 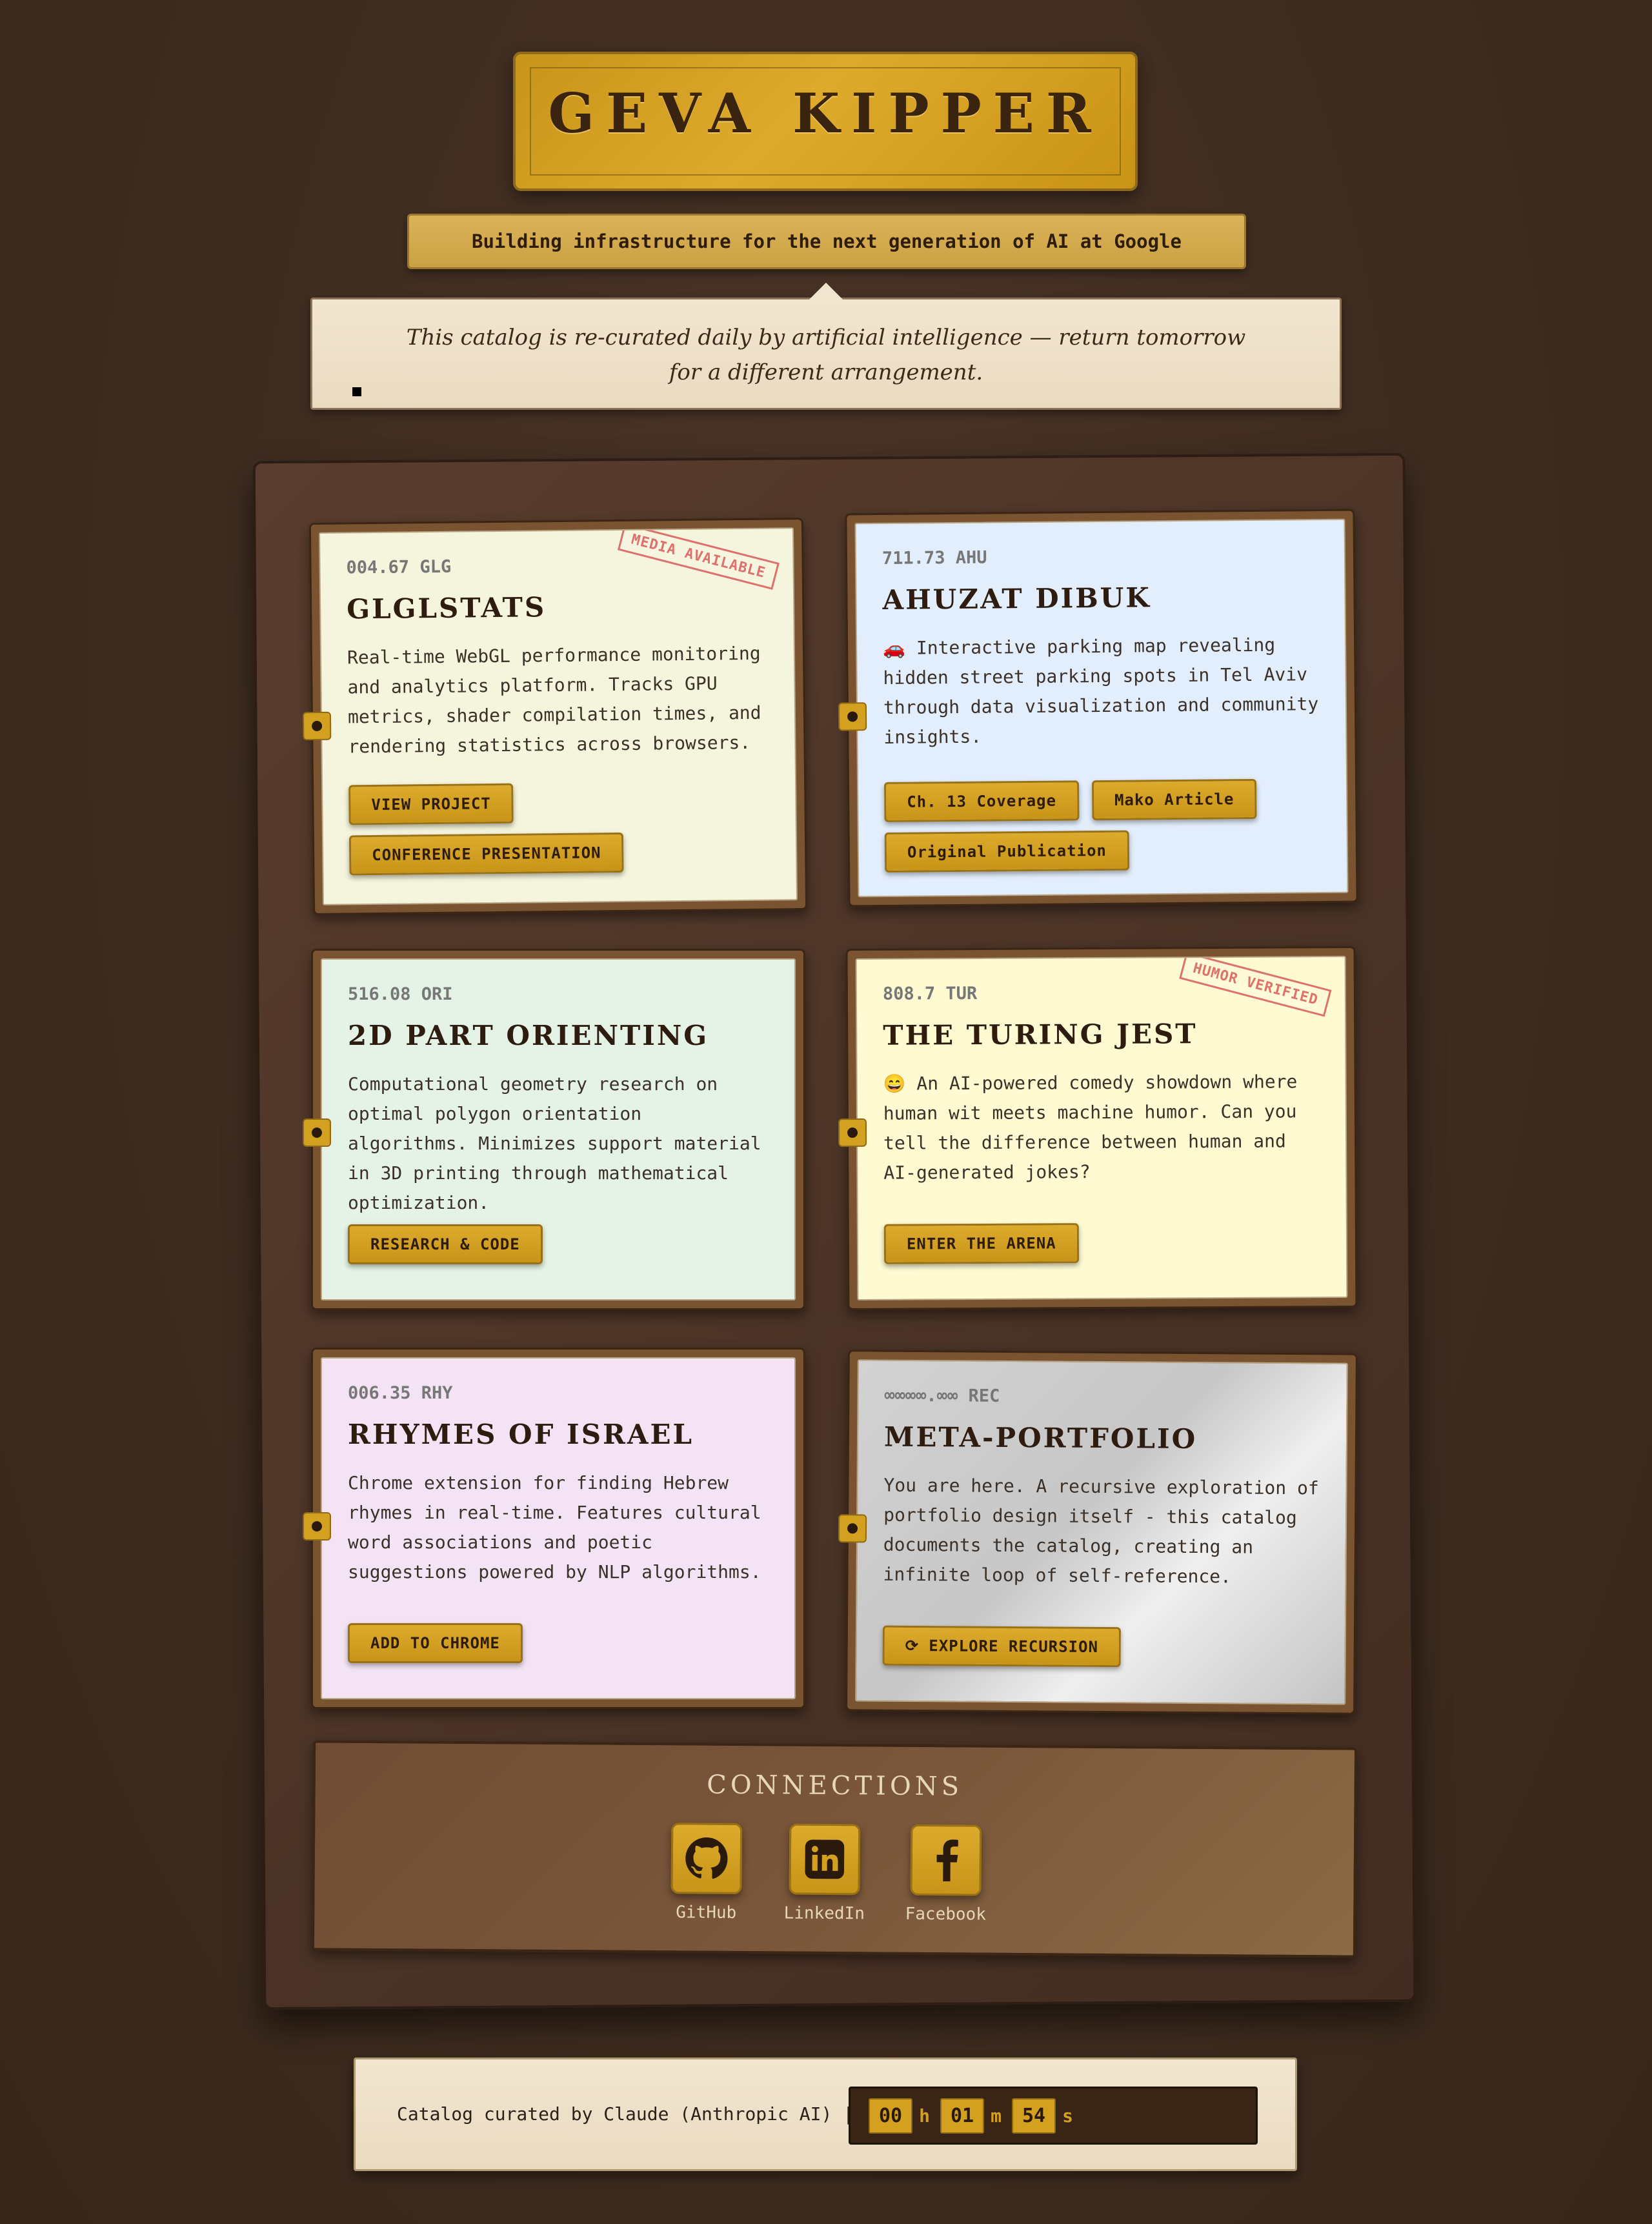 What do you see at coordinates (1040, 1034) in the screenshot?
I see `card-title: THE TURING JEST` at bounding box center [1040, 1034].